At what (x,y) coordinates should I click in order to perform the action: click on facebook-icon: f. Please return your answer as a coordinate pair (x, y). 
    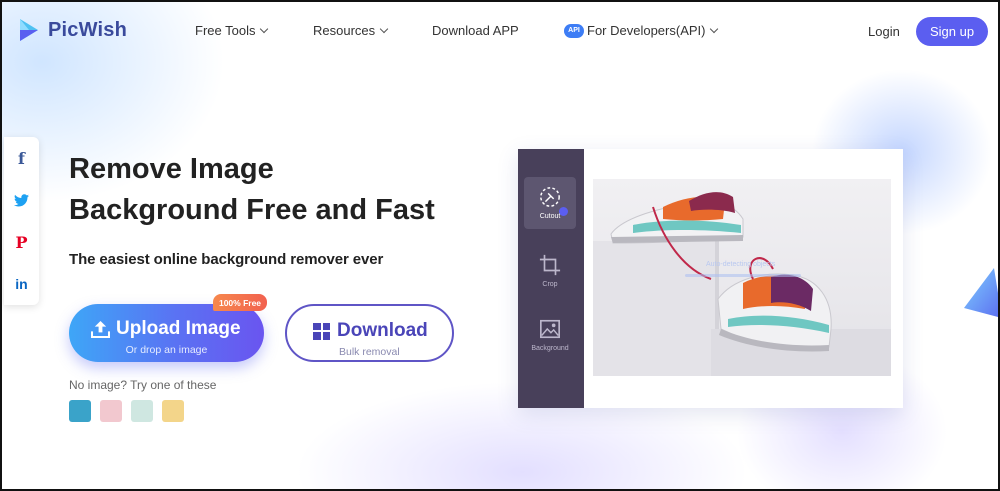
    Looking at the image, I should click on (21, 158).